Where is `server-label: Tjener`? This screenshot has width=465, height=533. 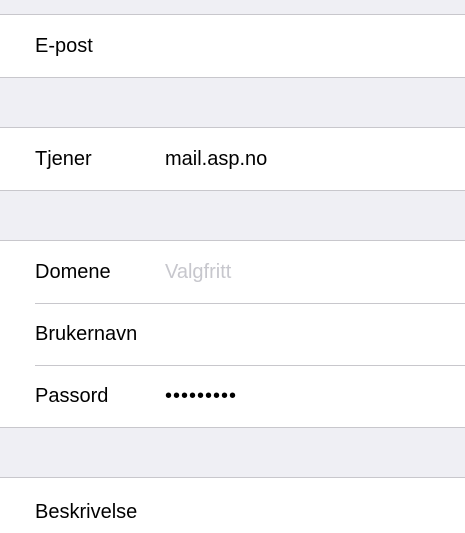
server-label: Tjener is located at coordinates (63, 158).